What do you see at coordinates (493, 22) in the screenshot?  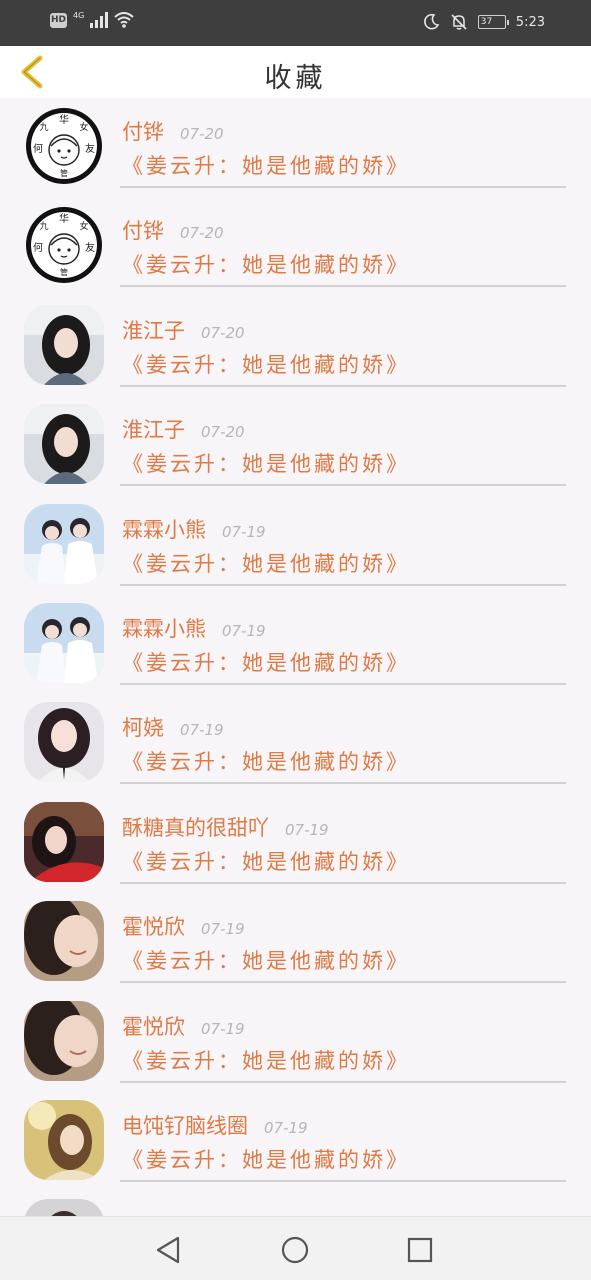 I see `battery-icon: 37` at bounding box center [493, 22].